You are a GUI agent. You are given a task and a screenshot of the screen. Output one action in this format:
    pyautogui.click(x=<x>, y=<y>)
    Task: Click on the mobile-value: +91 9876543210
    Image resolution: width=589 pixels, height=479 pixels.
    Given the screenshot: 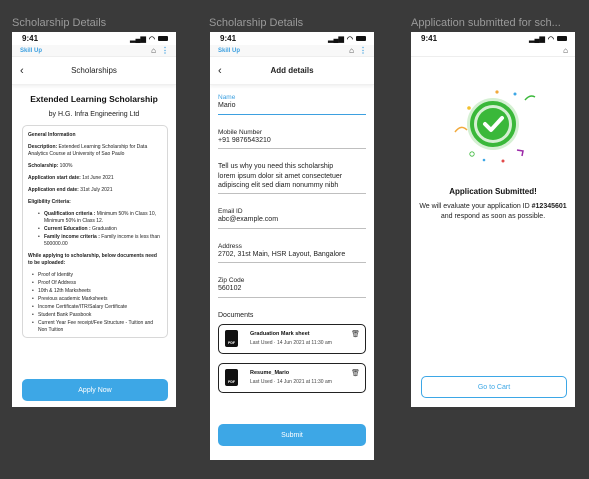 What is the action you would take?
    pyautogui.click(x=292, y=141)
    